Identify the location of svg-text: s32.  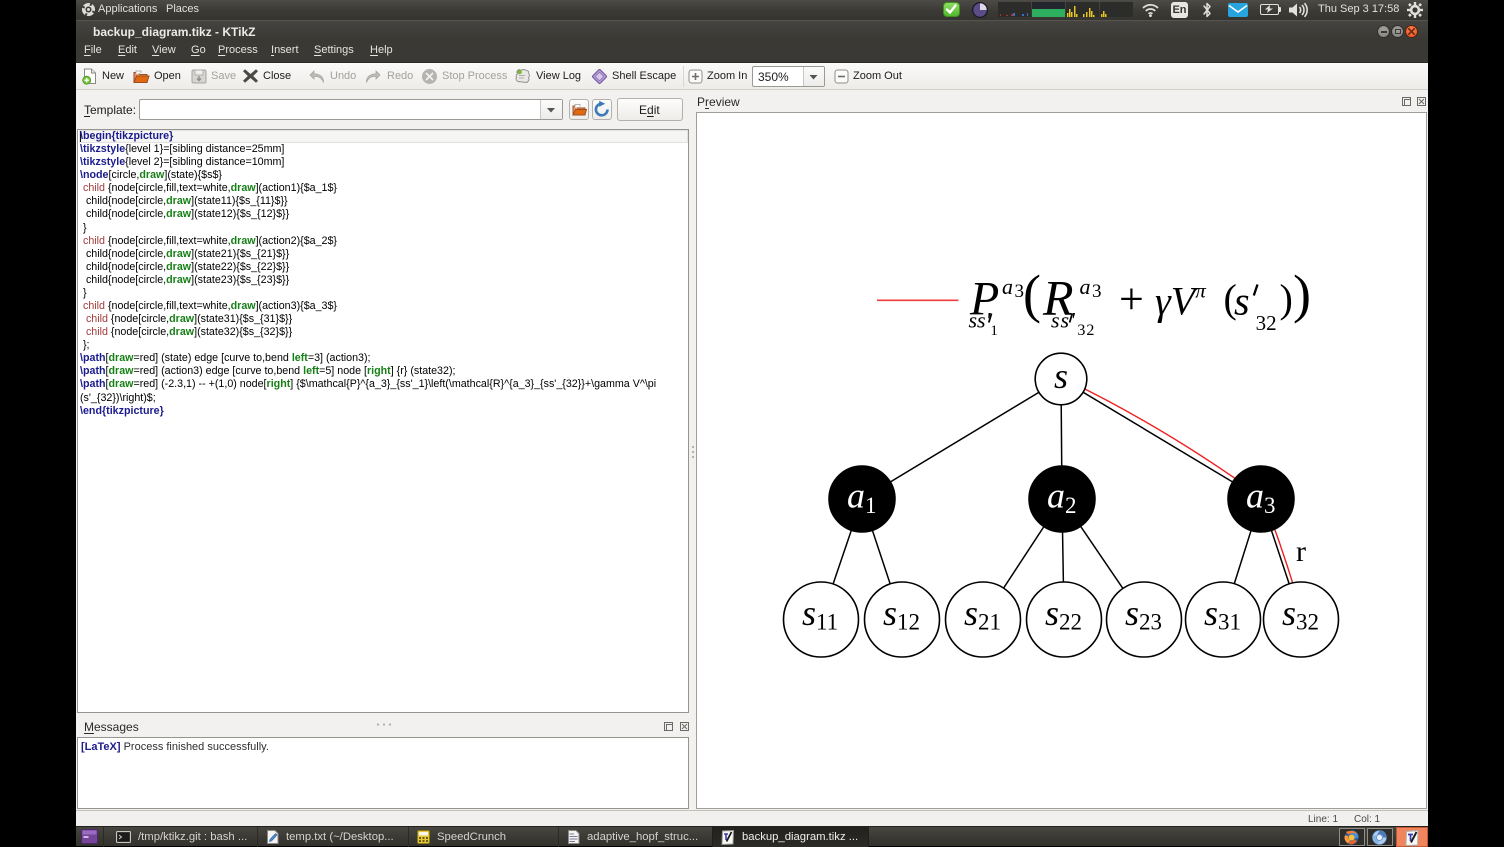
(1255, 306).